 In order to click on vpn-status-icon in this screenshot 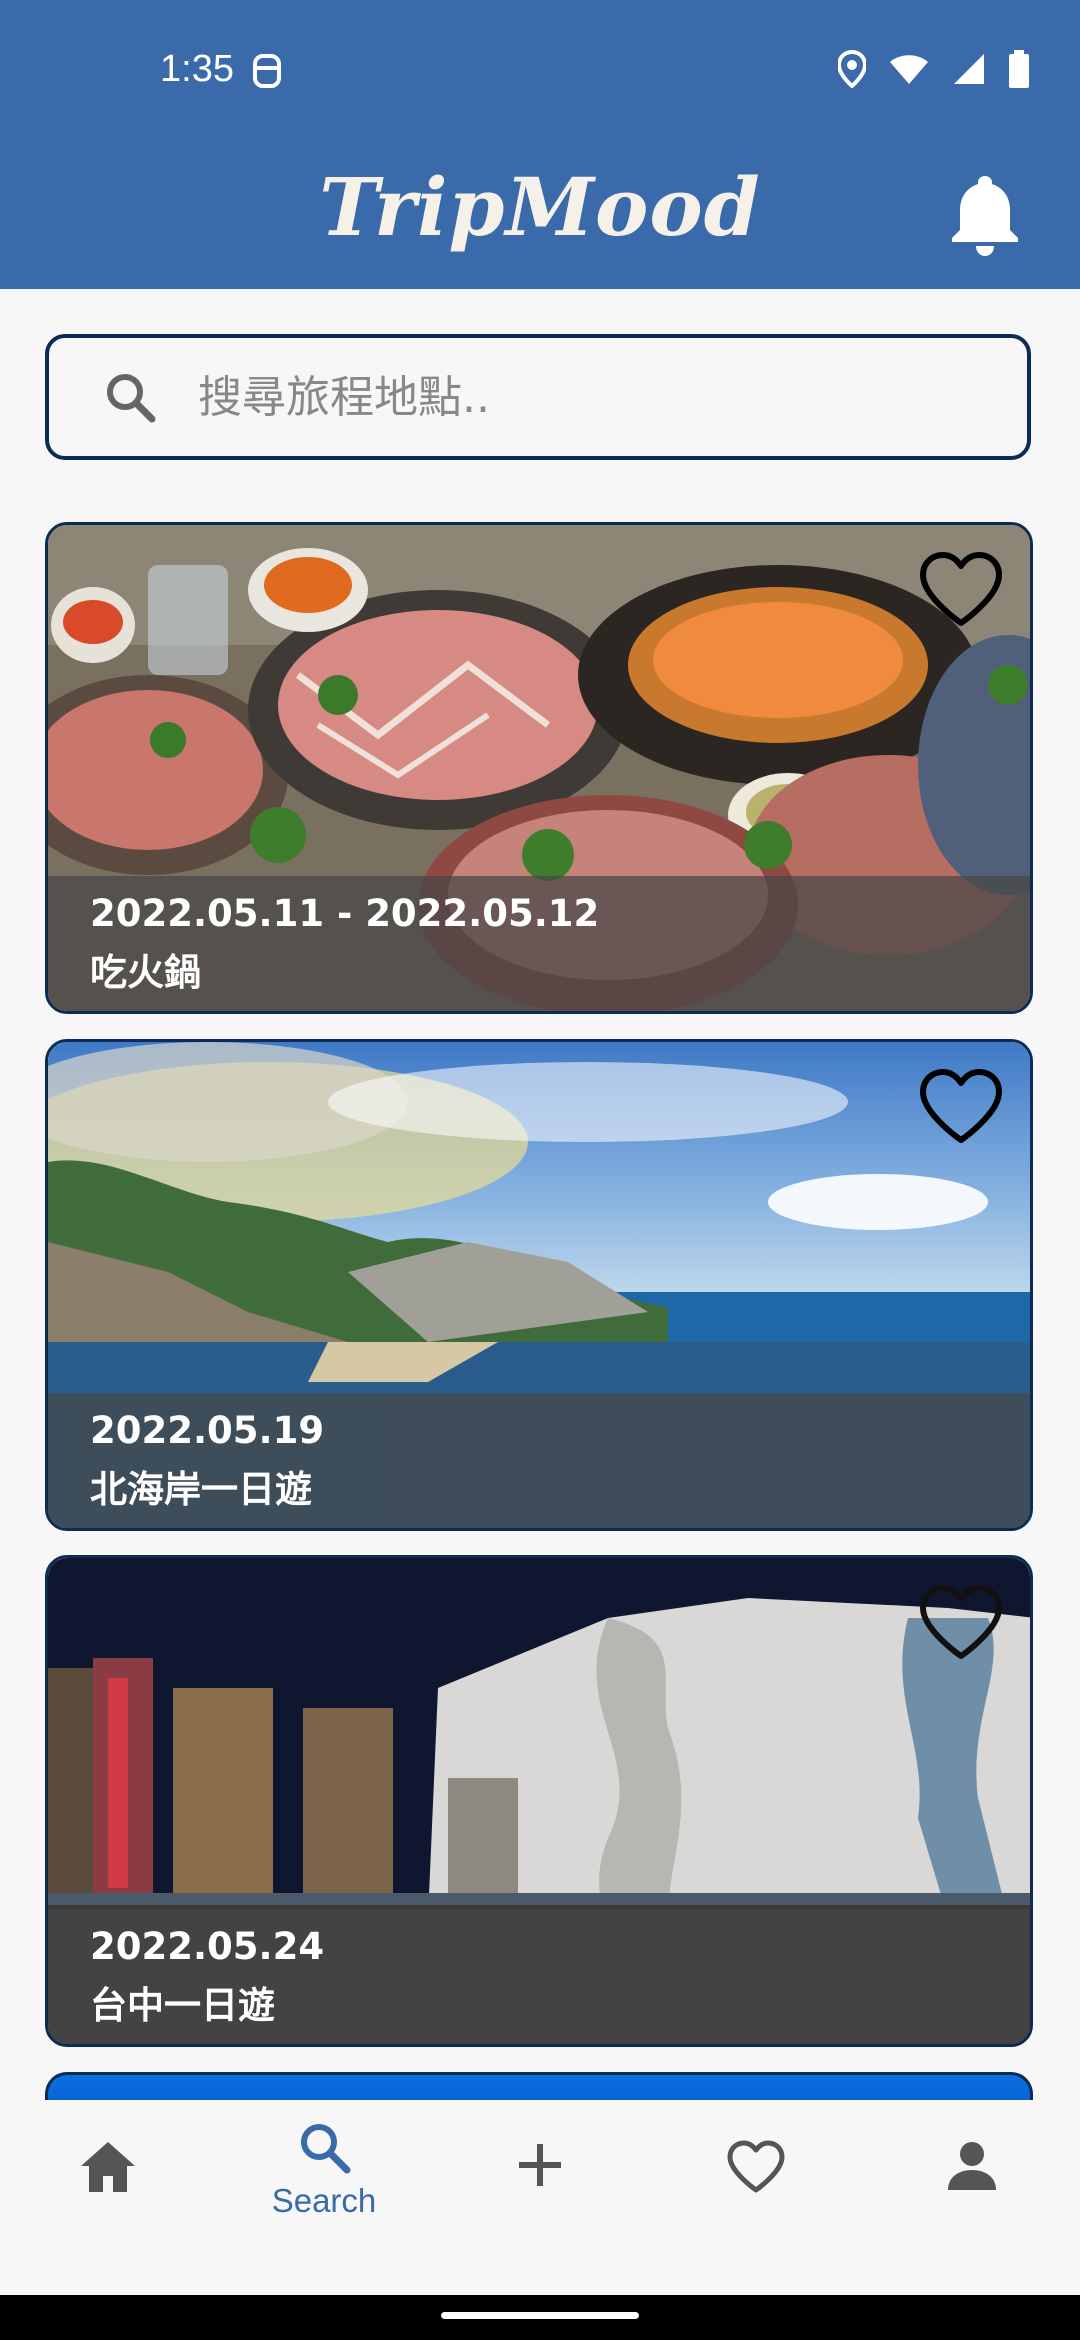, I will do `click(267, 73)`.